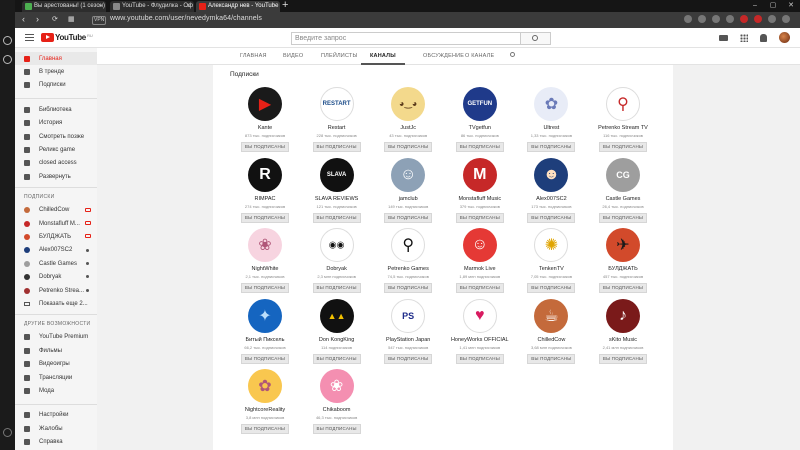 This screenshot has width=800, height=450. I want to click on settings-icon, so click(7, 59).